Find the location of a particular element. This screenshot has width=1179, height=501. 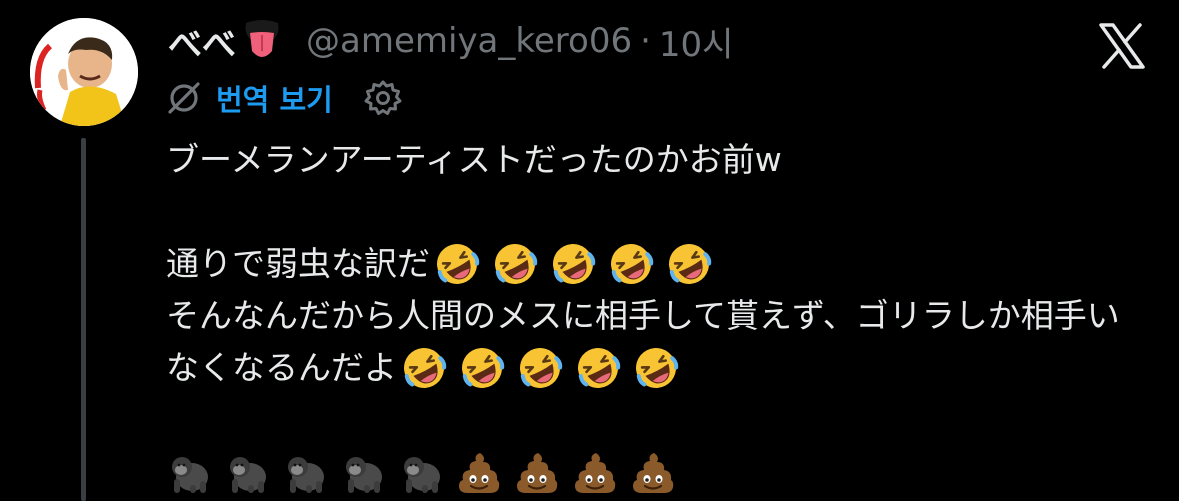

avatar is located at coordinates (84, 72).